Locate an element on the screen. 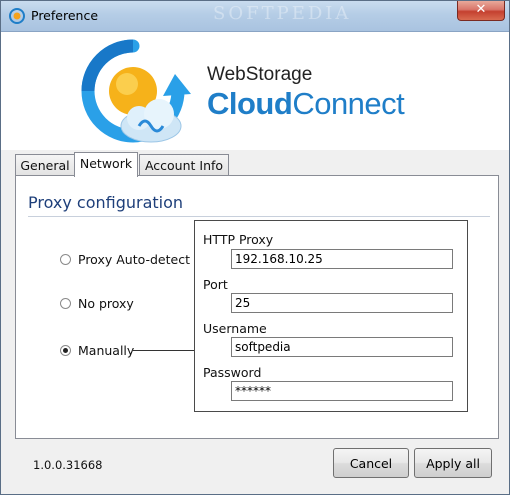  http-proxy-input is located at coordinates (342, 259).